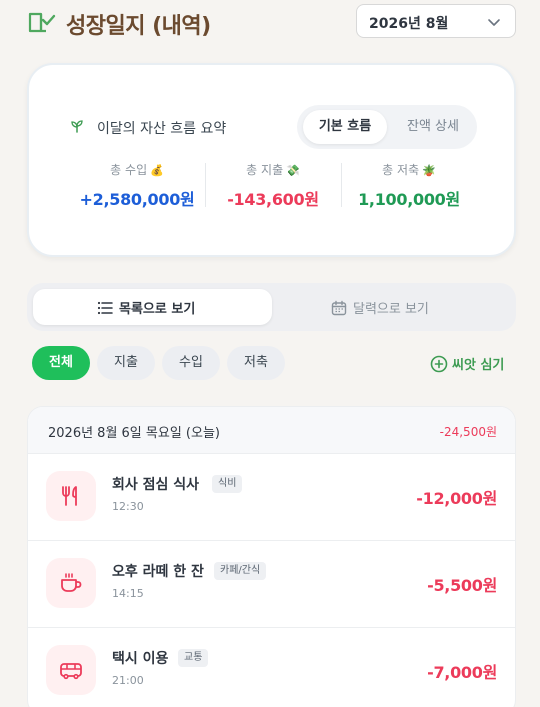 This screenshot has height=707, width=540. Describe the element at coordinates (270, 25) in the screenshot. I see `app-header: 성장일지 (내역) 2026년 8월` at that location.